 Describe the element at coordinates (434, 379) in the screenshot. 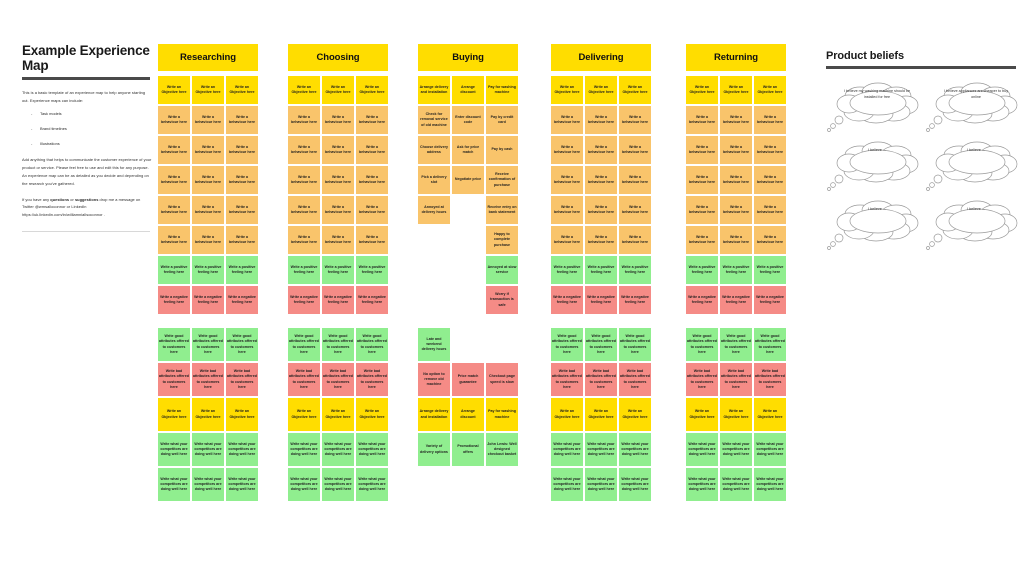

I see `sticky-note-bad-attribute: No option to remove old machine` at that location.